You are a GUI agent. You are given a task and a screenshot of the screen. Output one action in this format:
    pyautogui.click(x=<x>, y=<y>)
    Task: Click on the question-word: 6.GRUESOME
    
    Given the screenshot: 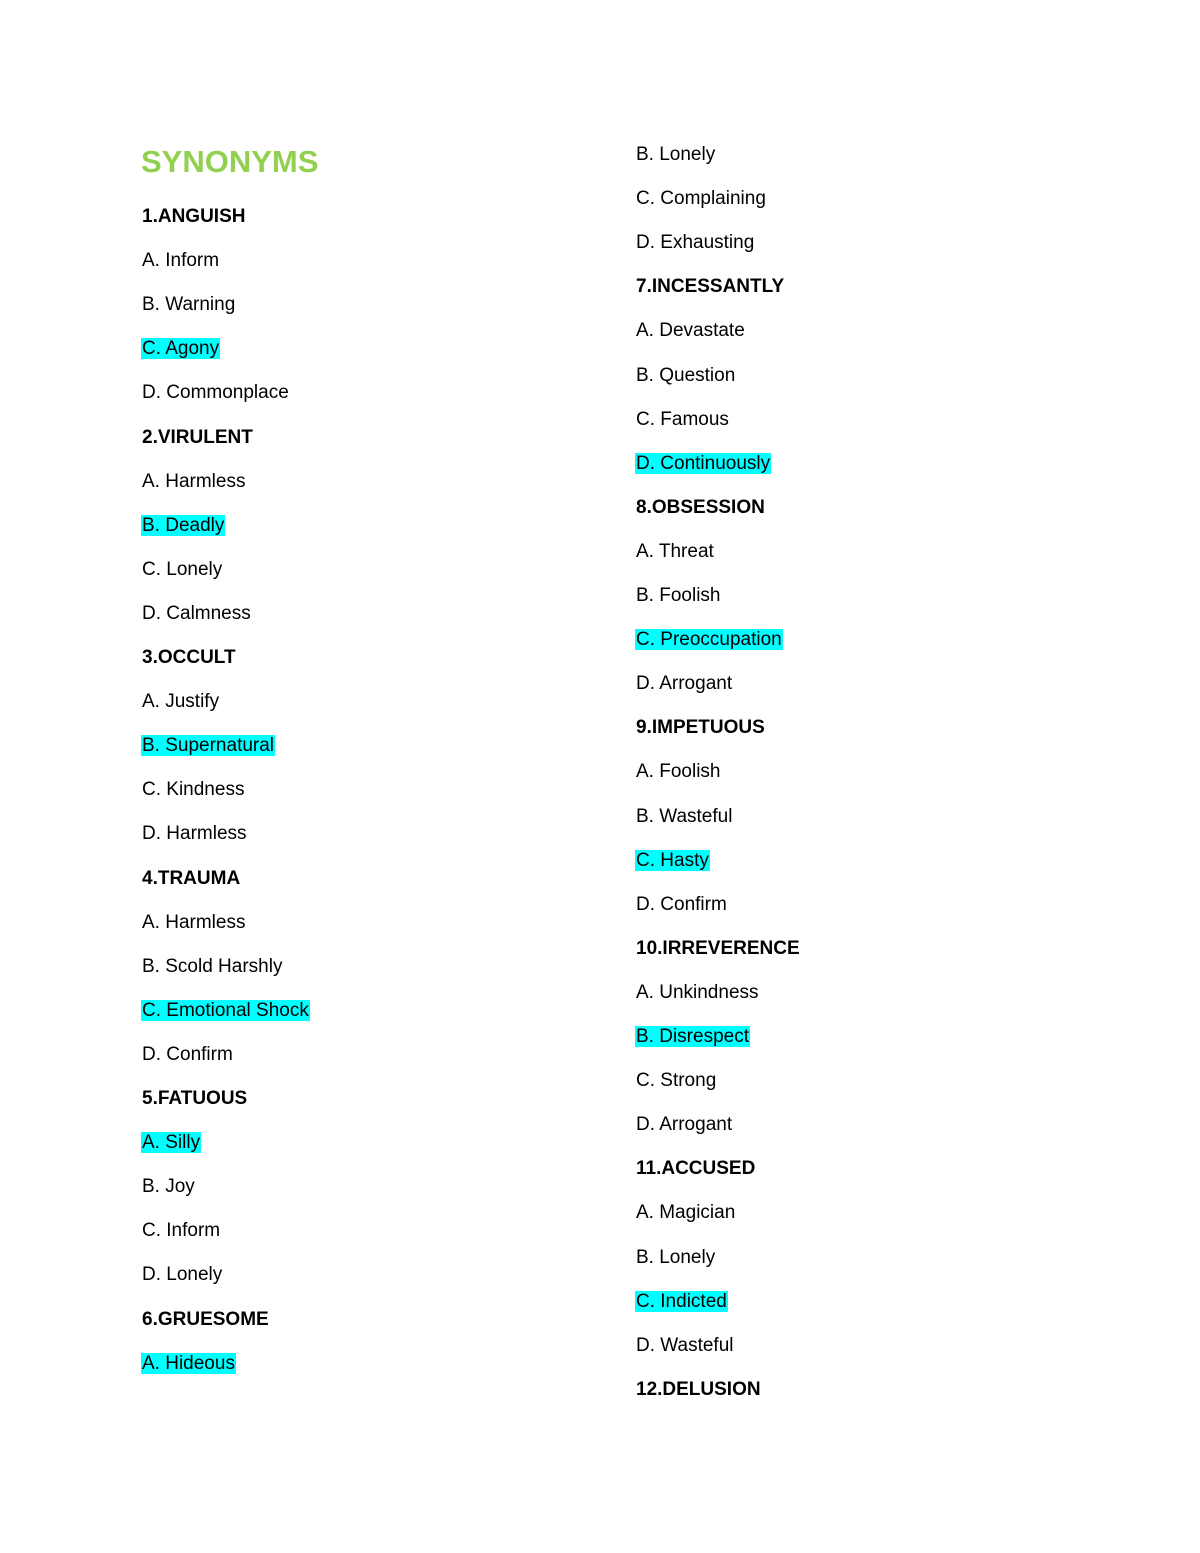 What is the action you would take?
    pyautogui.click(x=205, y=1320)
    